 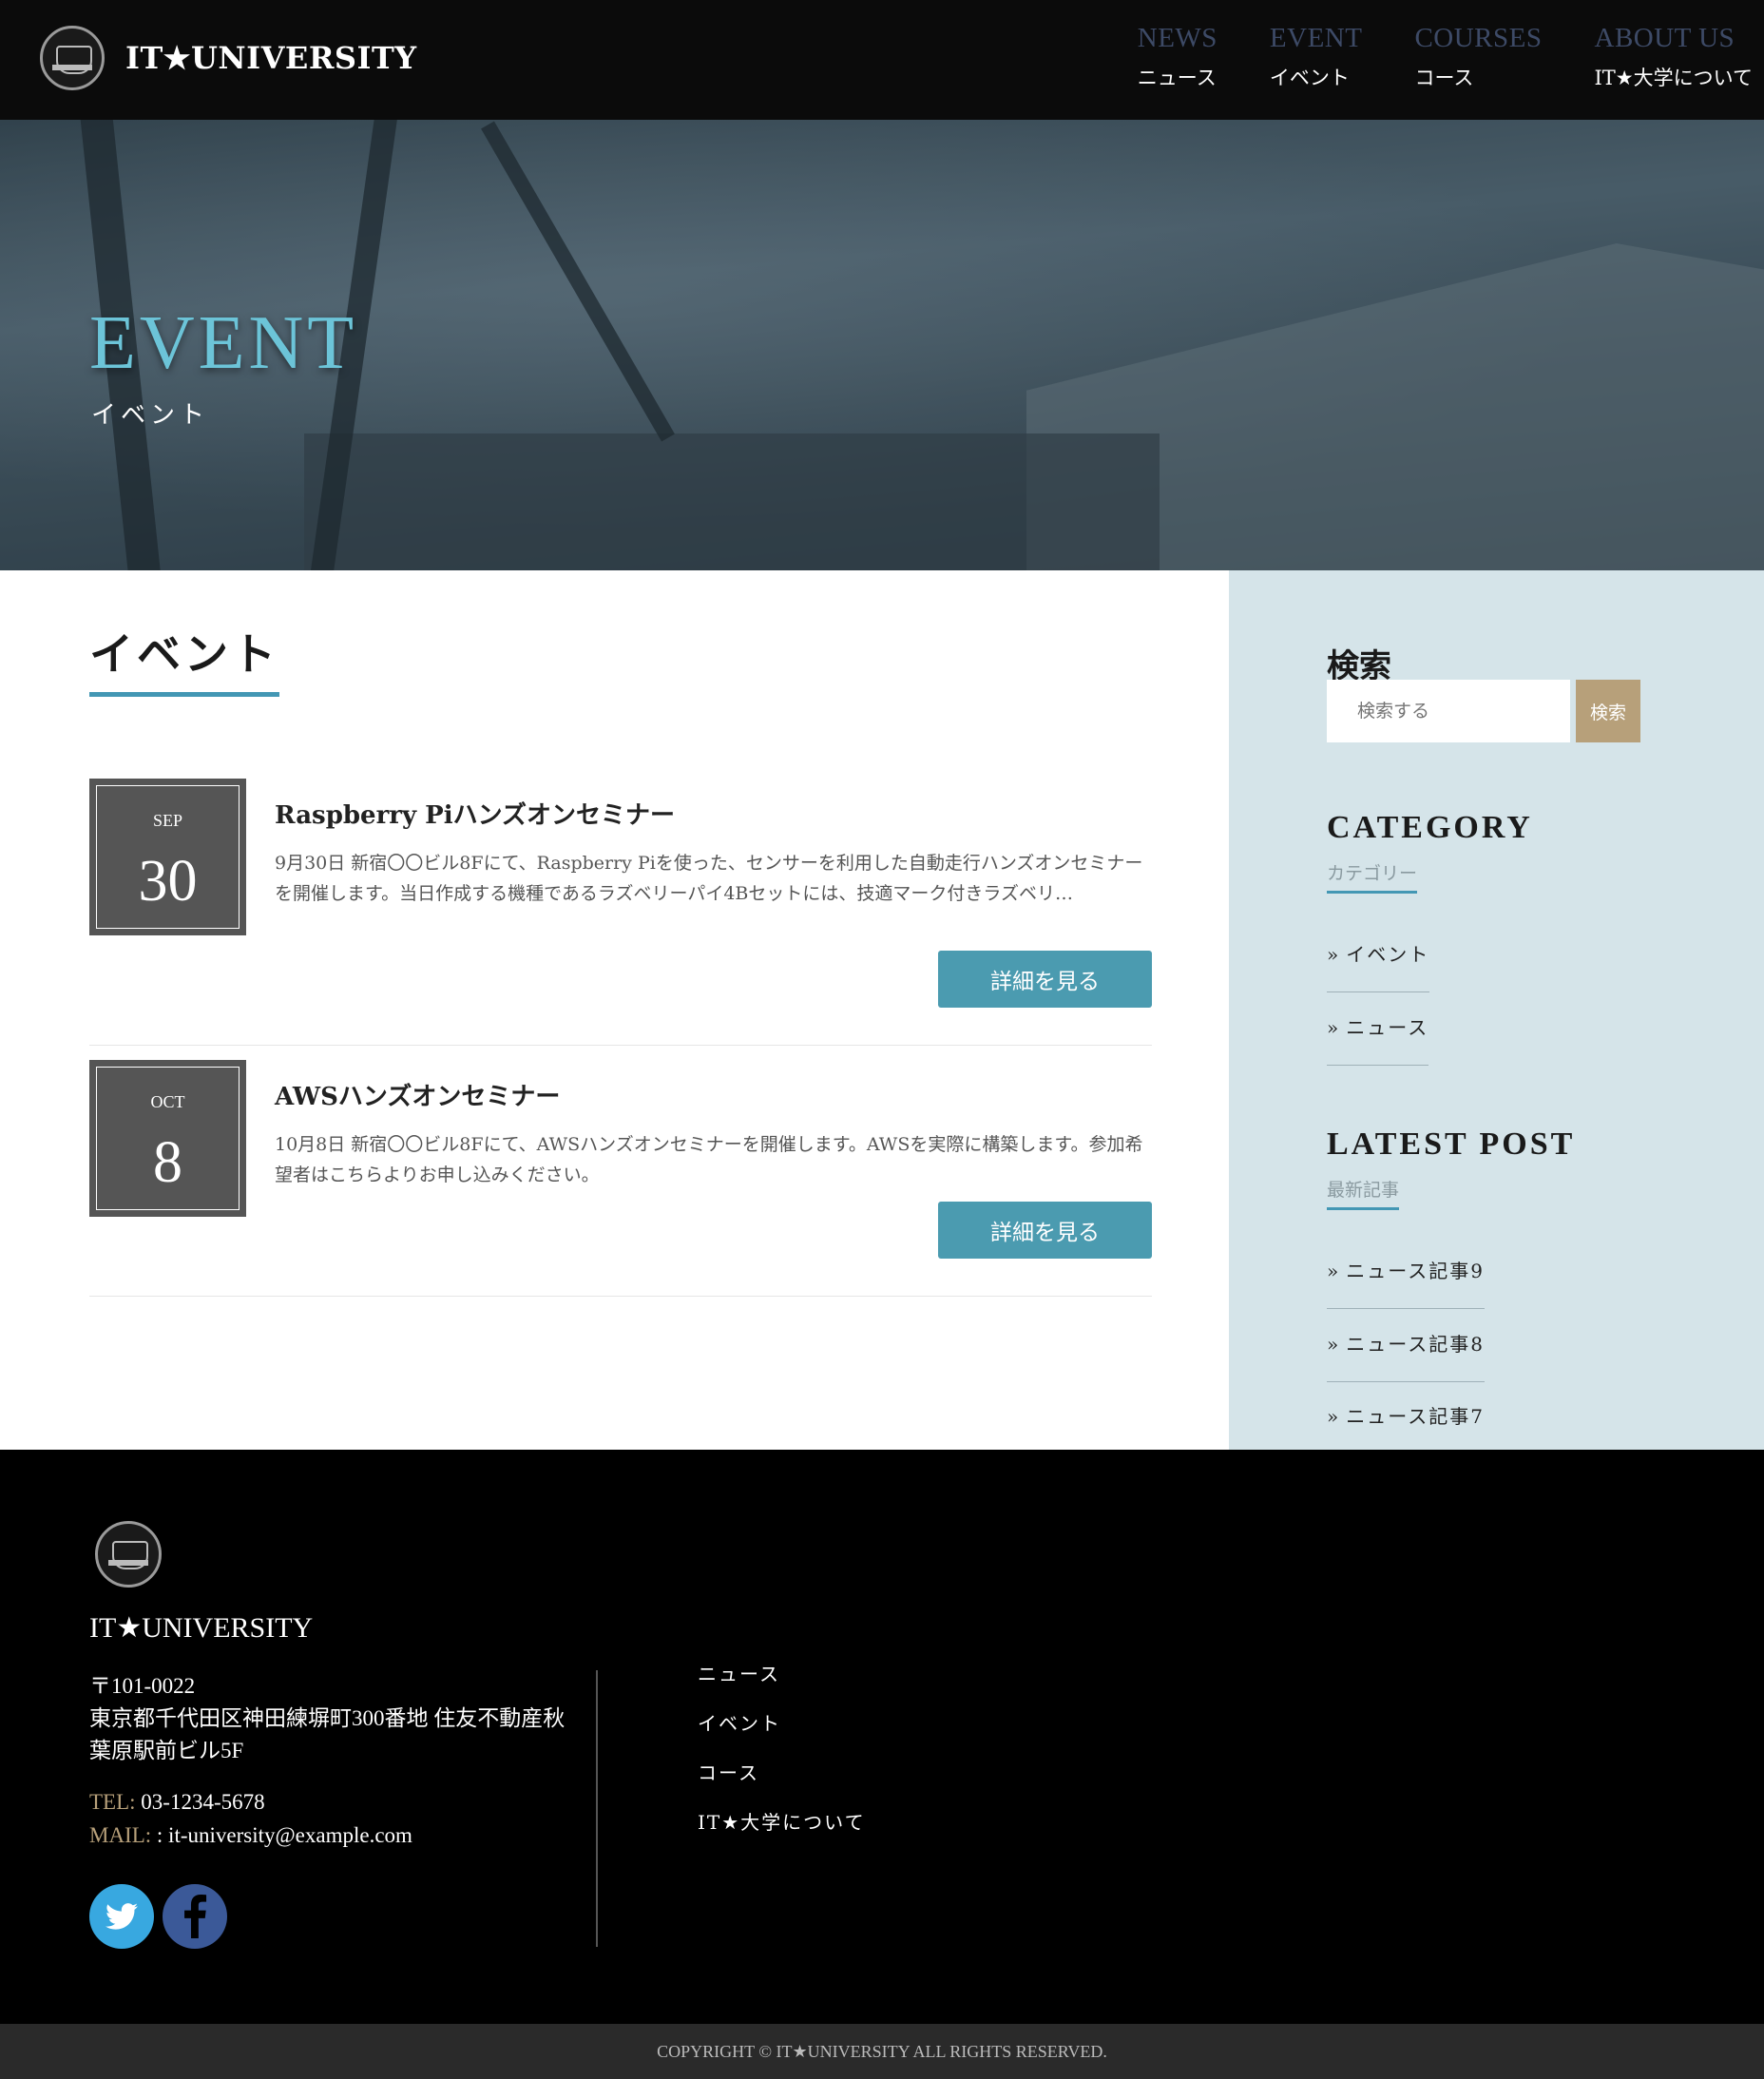 I want to click on nav-label-en: ABOUT US, so click(x=1664, y=38).